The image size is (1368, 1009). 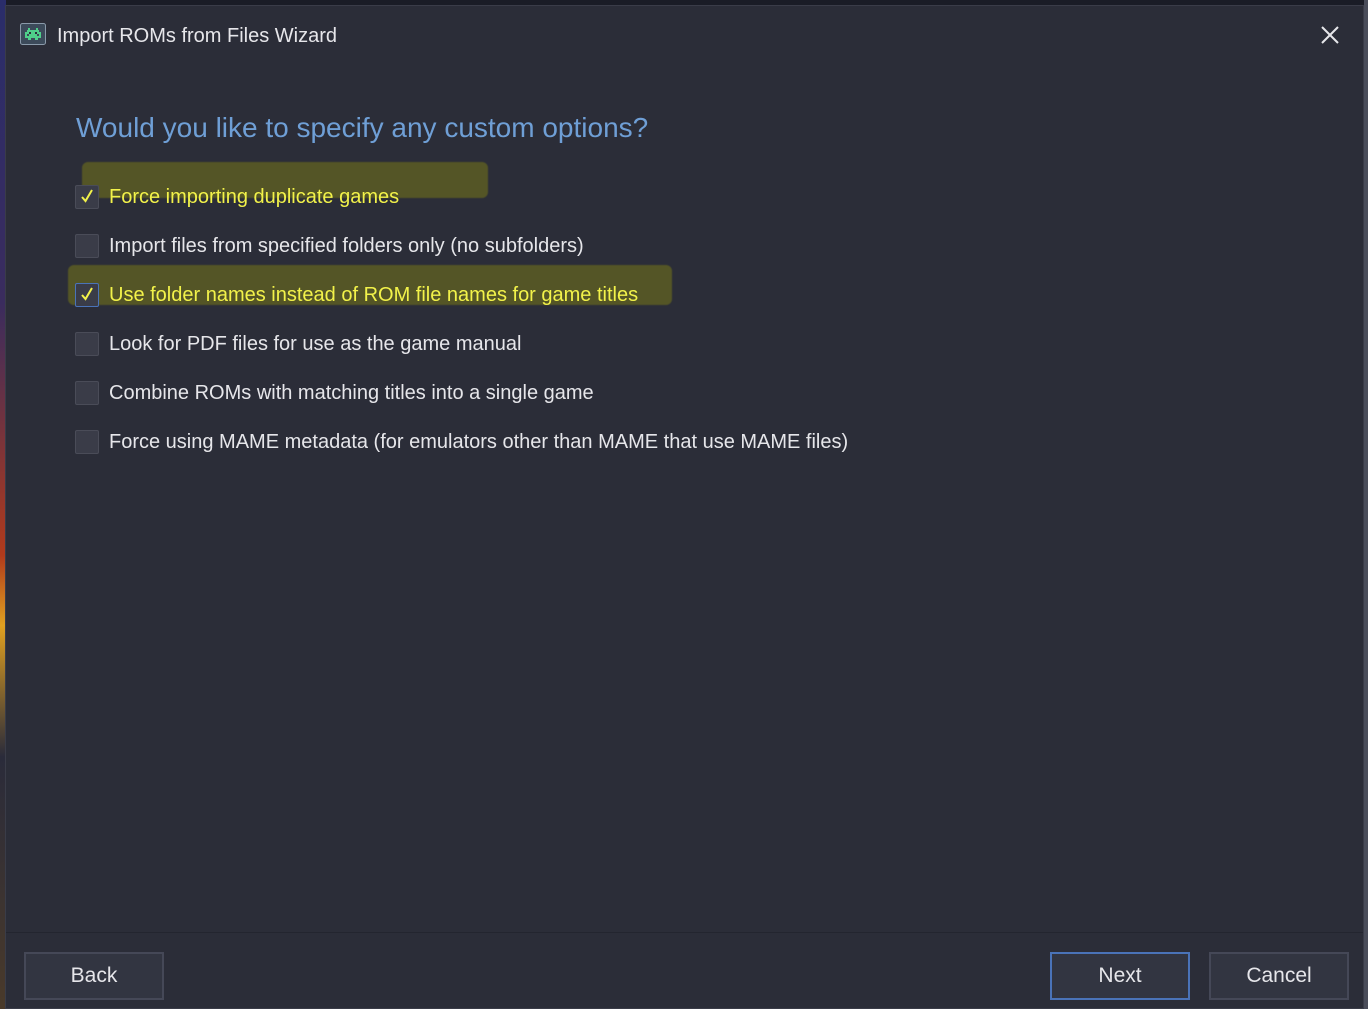 I want to click on space-invader-icon, so click(x=33, y=34).